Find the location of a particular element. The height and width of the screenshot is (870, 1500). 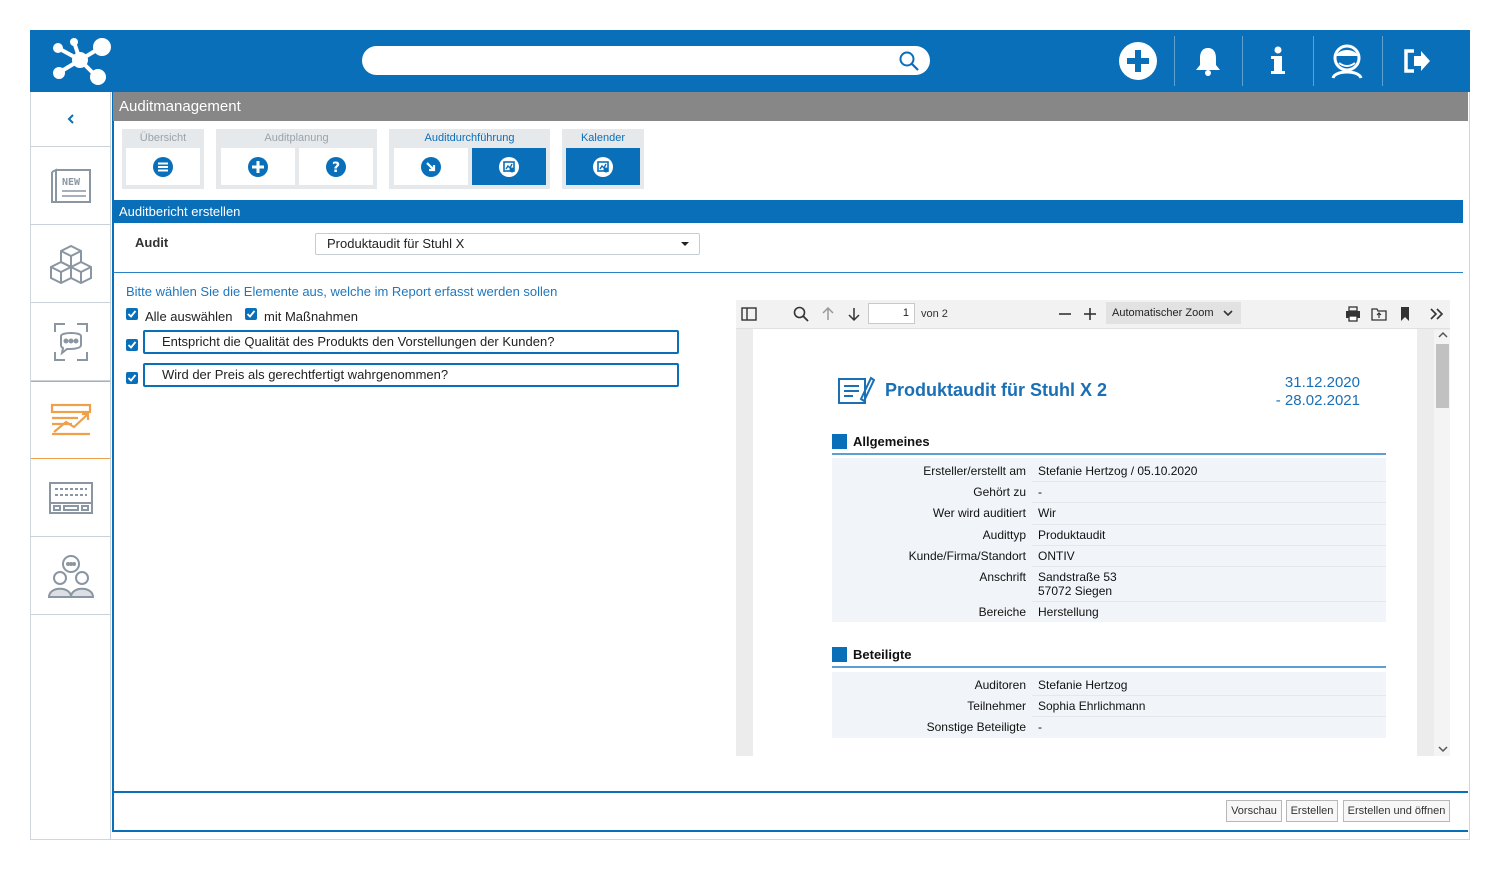

tab-label-execution: Auditdurchführung is located at coordinates (469, 138).